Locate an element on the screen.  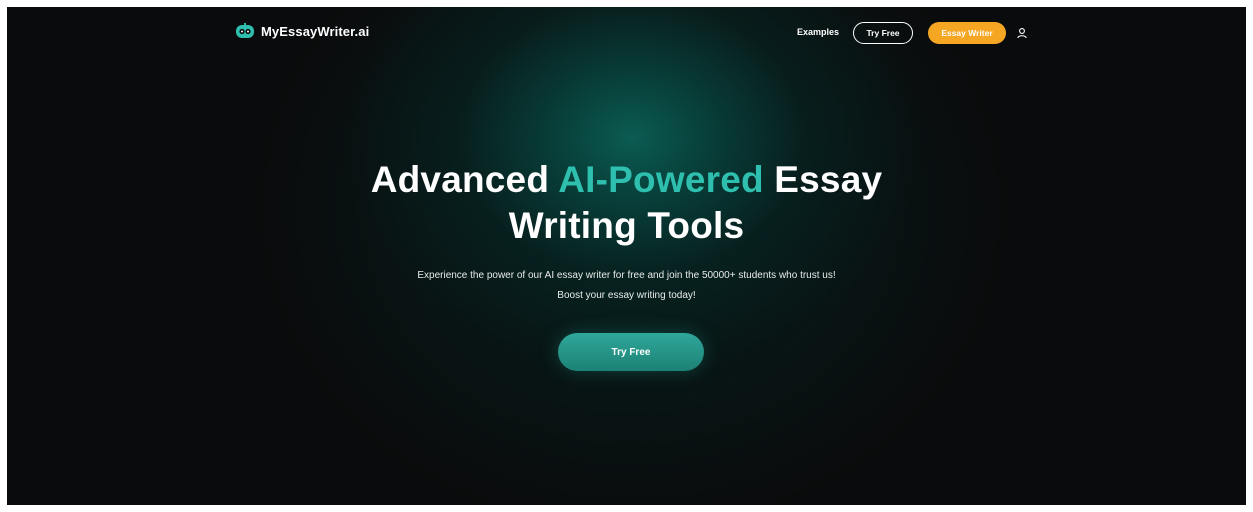
essay-writer-button: Essay Writer is located at coordinates (967, 33).